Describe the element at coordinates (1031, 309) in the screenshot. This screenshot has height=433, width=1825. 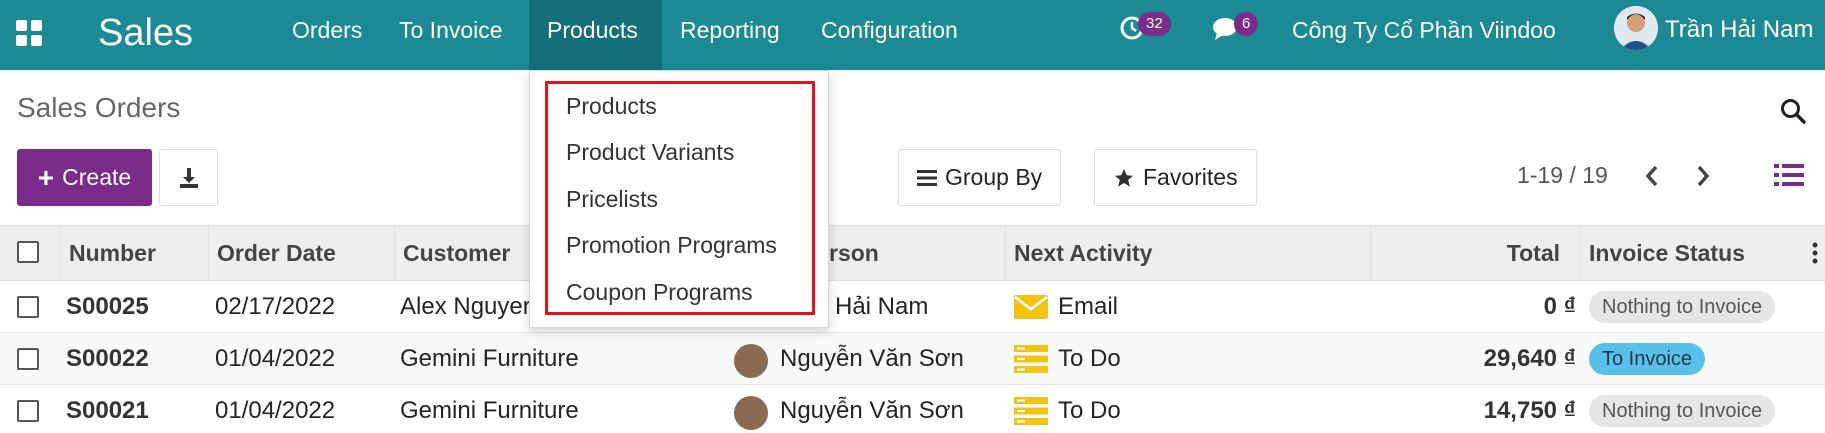
I see `email-activity-icon` at that location.